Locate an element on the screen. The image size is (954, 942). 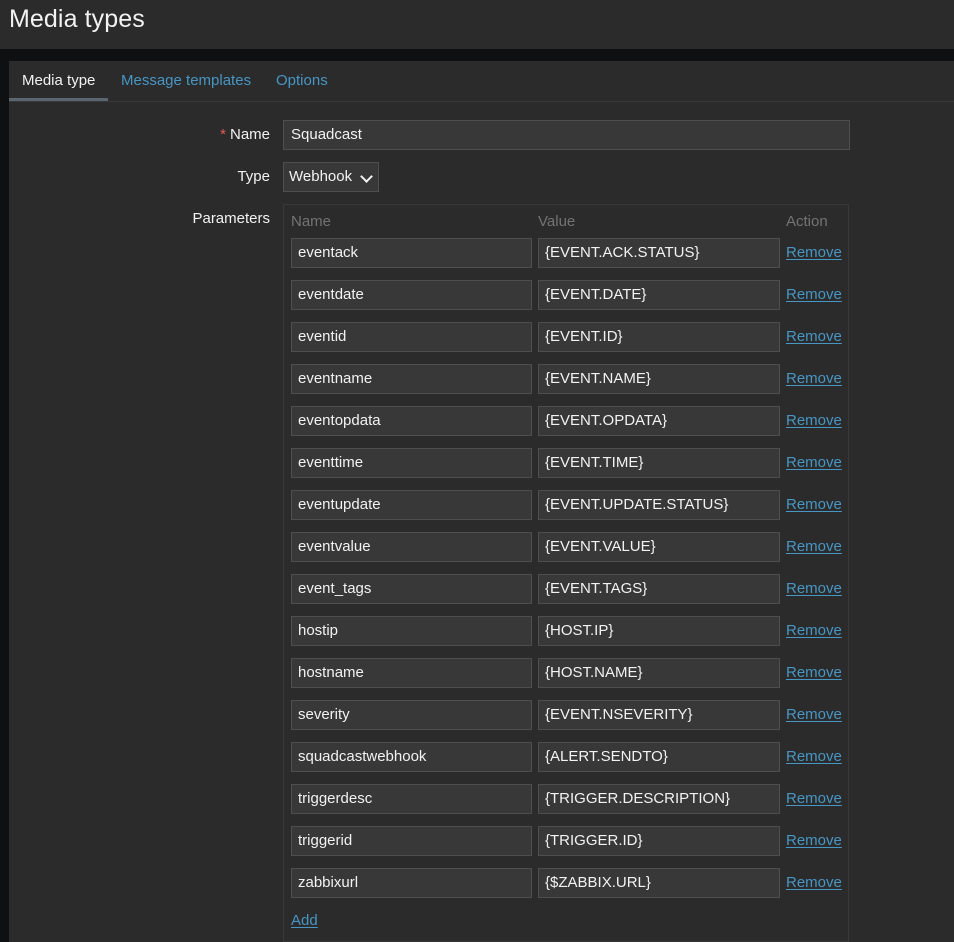
required-marker: * is located at coordinates (223, 134).